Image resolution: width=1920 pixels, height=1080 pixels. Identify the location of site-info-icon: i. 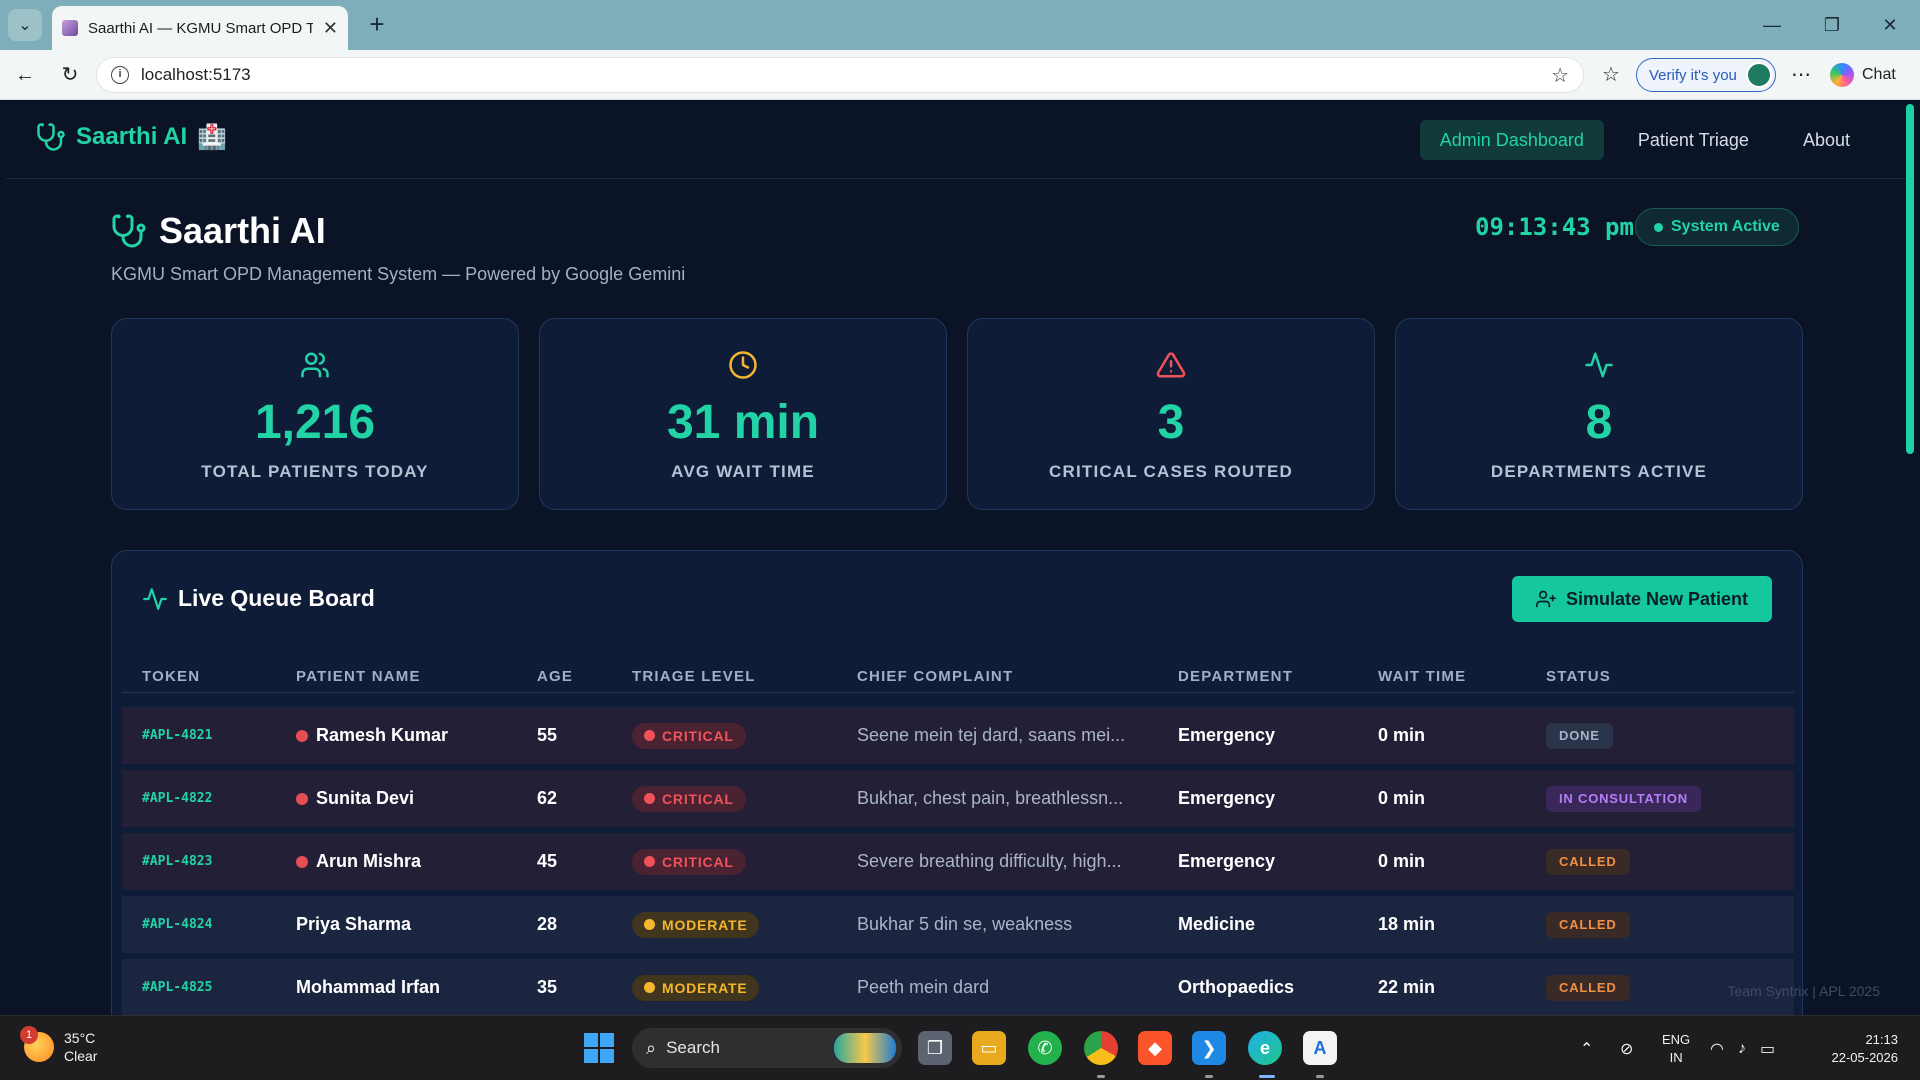
(120, 75).